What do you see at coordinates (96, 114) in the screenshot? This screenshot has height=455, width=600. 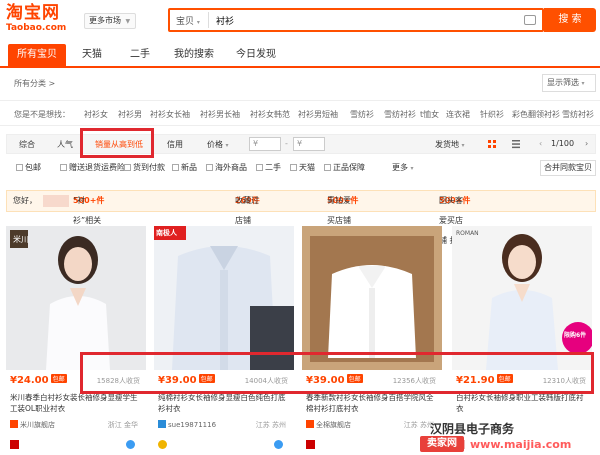 I see `suggestion-term: 衬衫女` at bounding box center [96, 114].